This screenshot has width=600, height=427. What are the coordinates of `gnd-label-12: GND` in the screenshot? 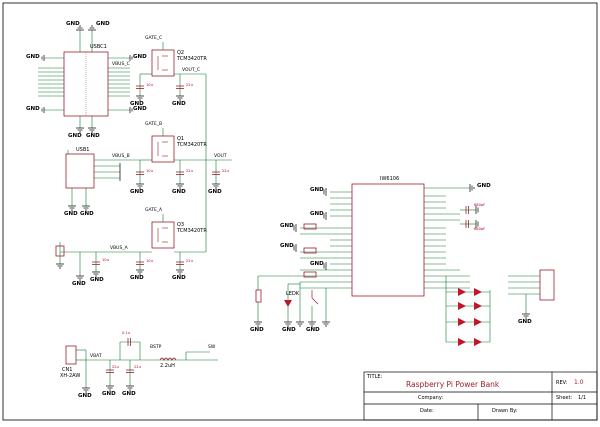 It's located at (87, 214).